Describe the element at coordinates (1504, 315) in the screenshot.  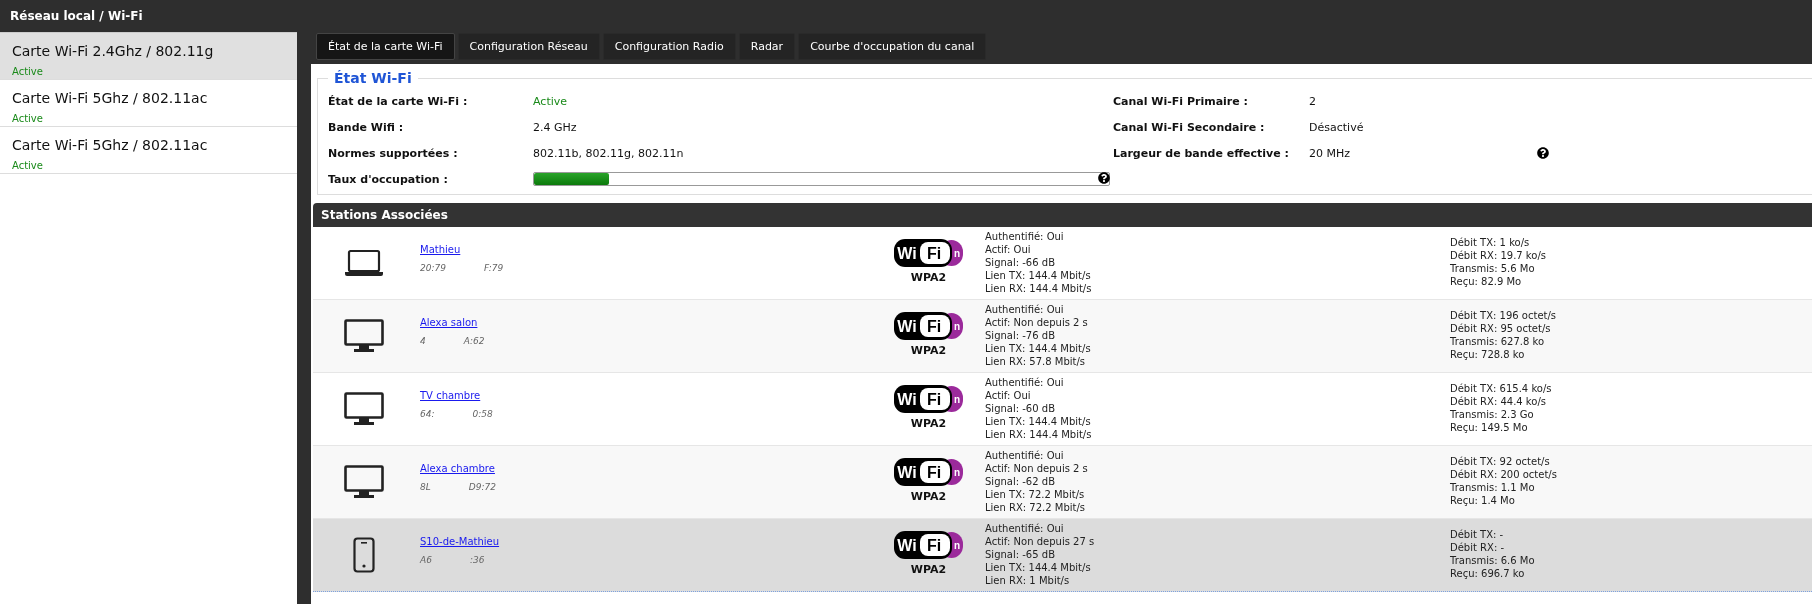
I see `traffic-stat: Débit TX: 196 octet/s` at that location.